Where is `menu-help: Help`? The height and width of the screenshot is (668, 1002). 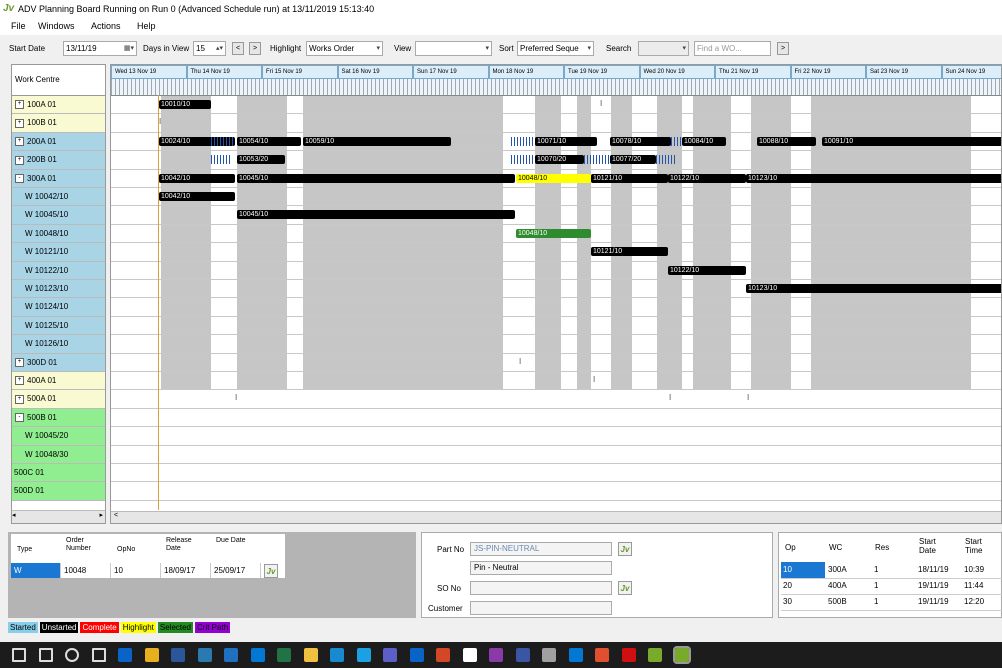 menu-help: Help is located at coordinates (146, 26).